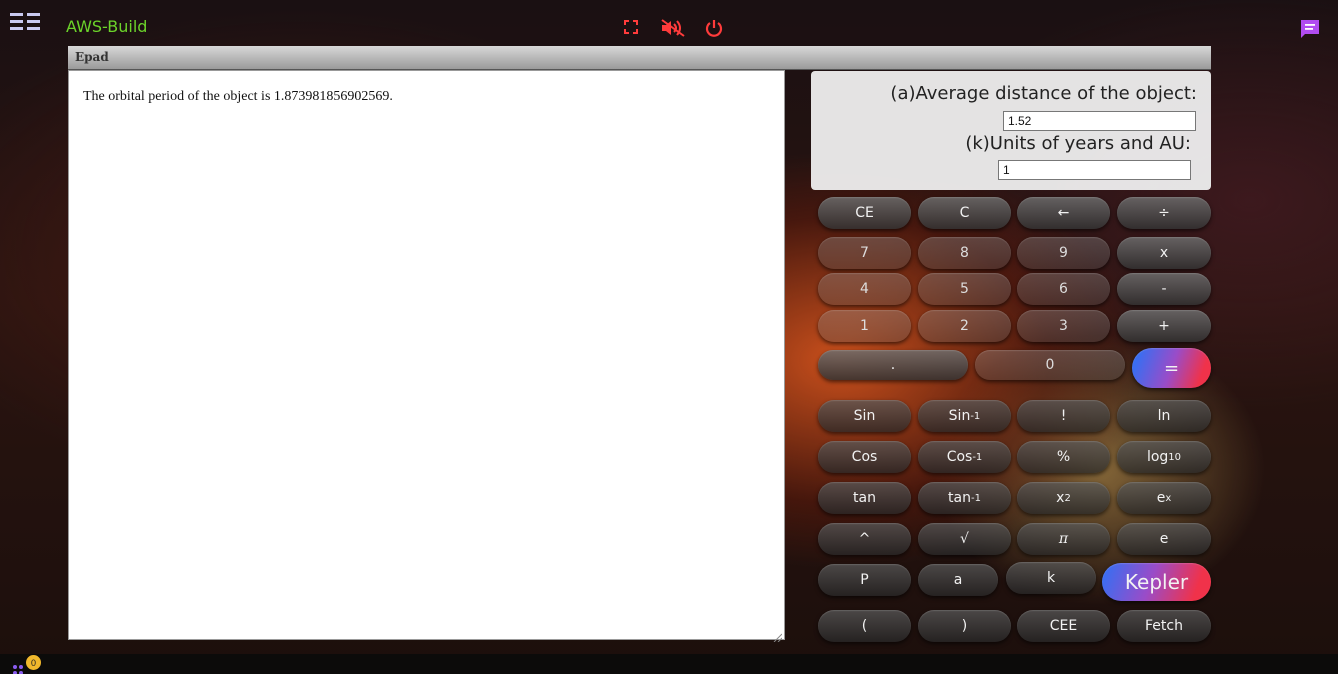 This screenshot has height=674, width=1338. Describe the element at coordinates (1164, 253) in the screenshot. I see `multiply-button: x` at that location.